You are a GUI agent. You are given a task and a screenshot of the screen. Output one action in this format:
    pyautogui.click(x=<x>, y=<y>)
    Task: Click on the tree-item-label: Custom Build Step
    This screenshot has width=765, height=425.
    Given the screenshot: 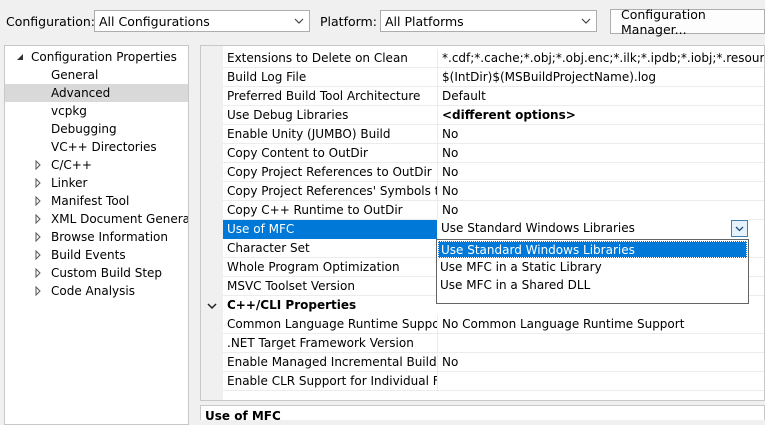 What is the action you would take?
    pyautogui.click(x=107, y=273)
    